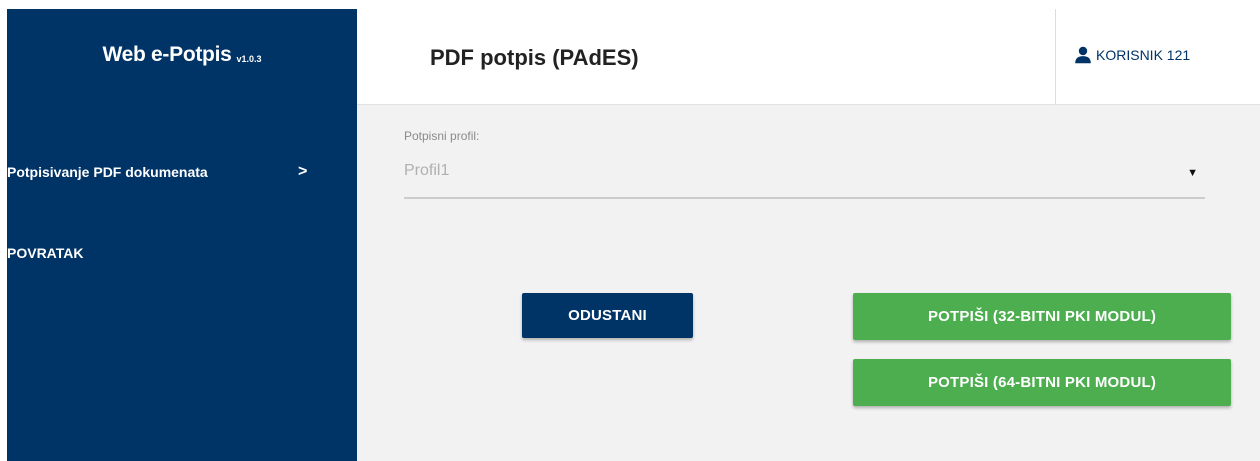  Describe the element at coordinates (427, 170) in the screenshot. I see `profile-selected-value: Profil1` at that location.